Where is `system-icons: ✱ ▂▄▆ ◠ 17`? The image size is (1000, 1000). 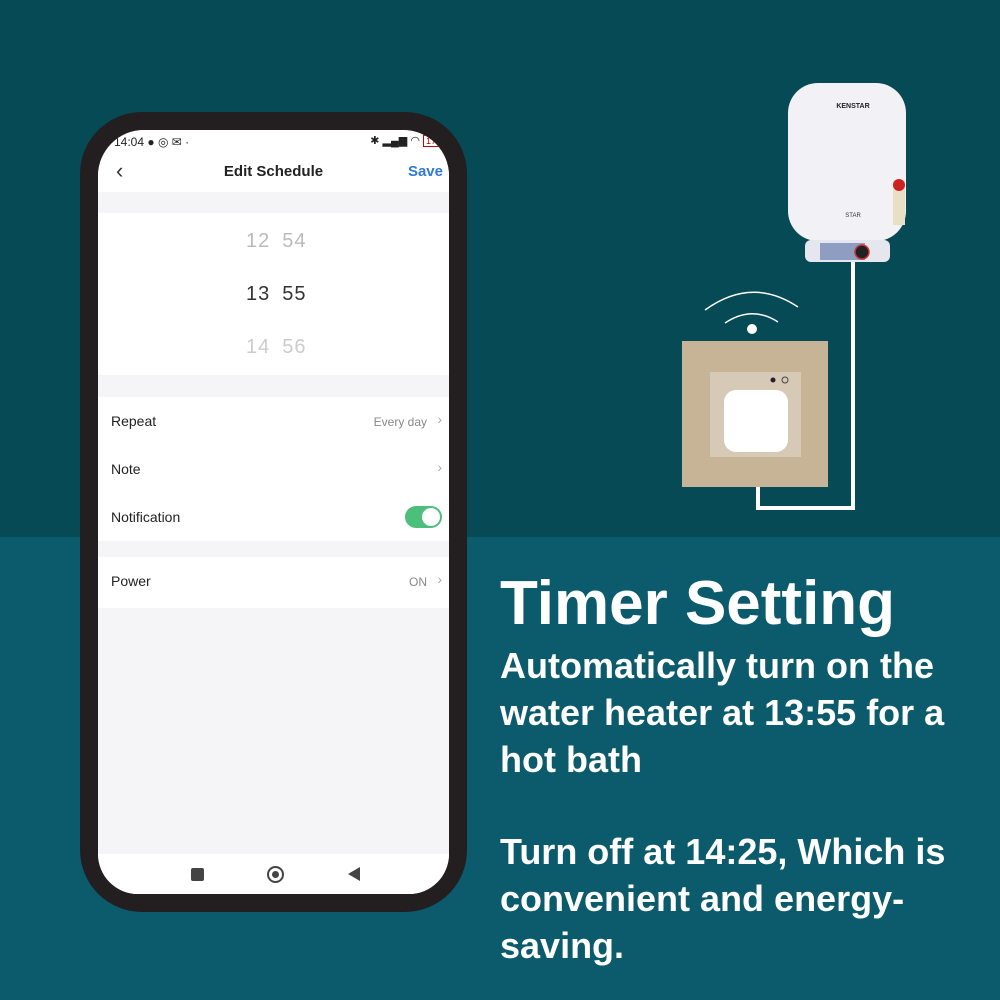 system-icons: ✱ ▂▄▆ ◠ 17 is located at coordinates (404, 140).